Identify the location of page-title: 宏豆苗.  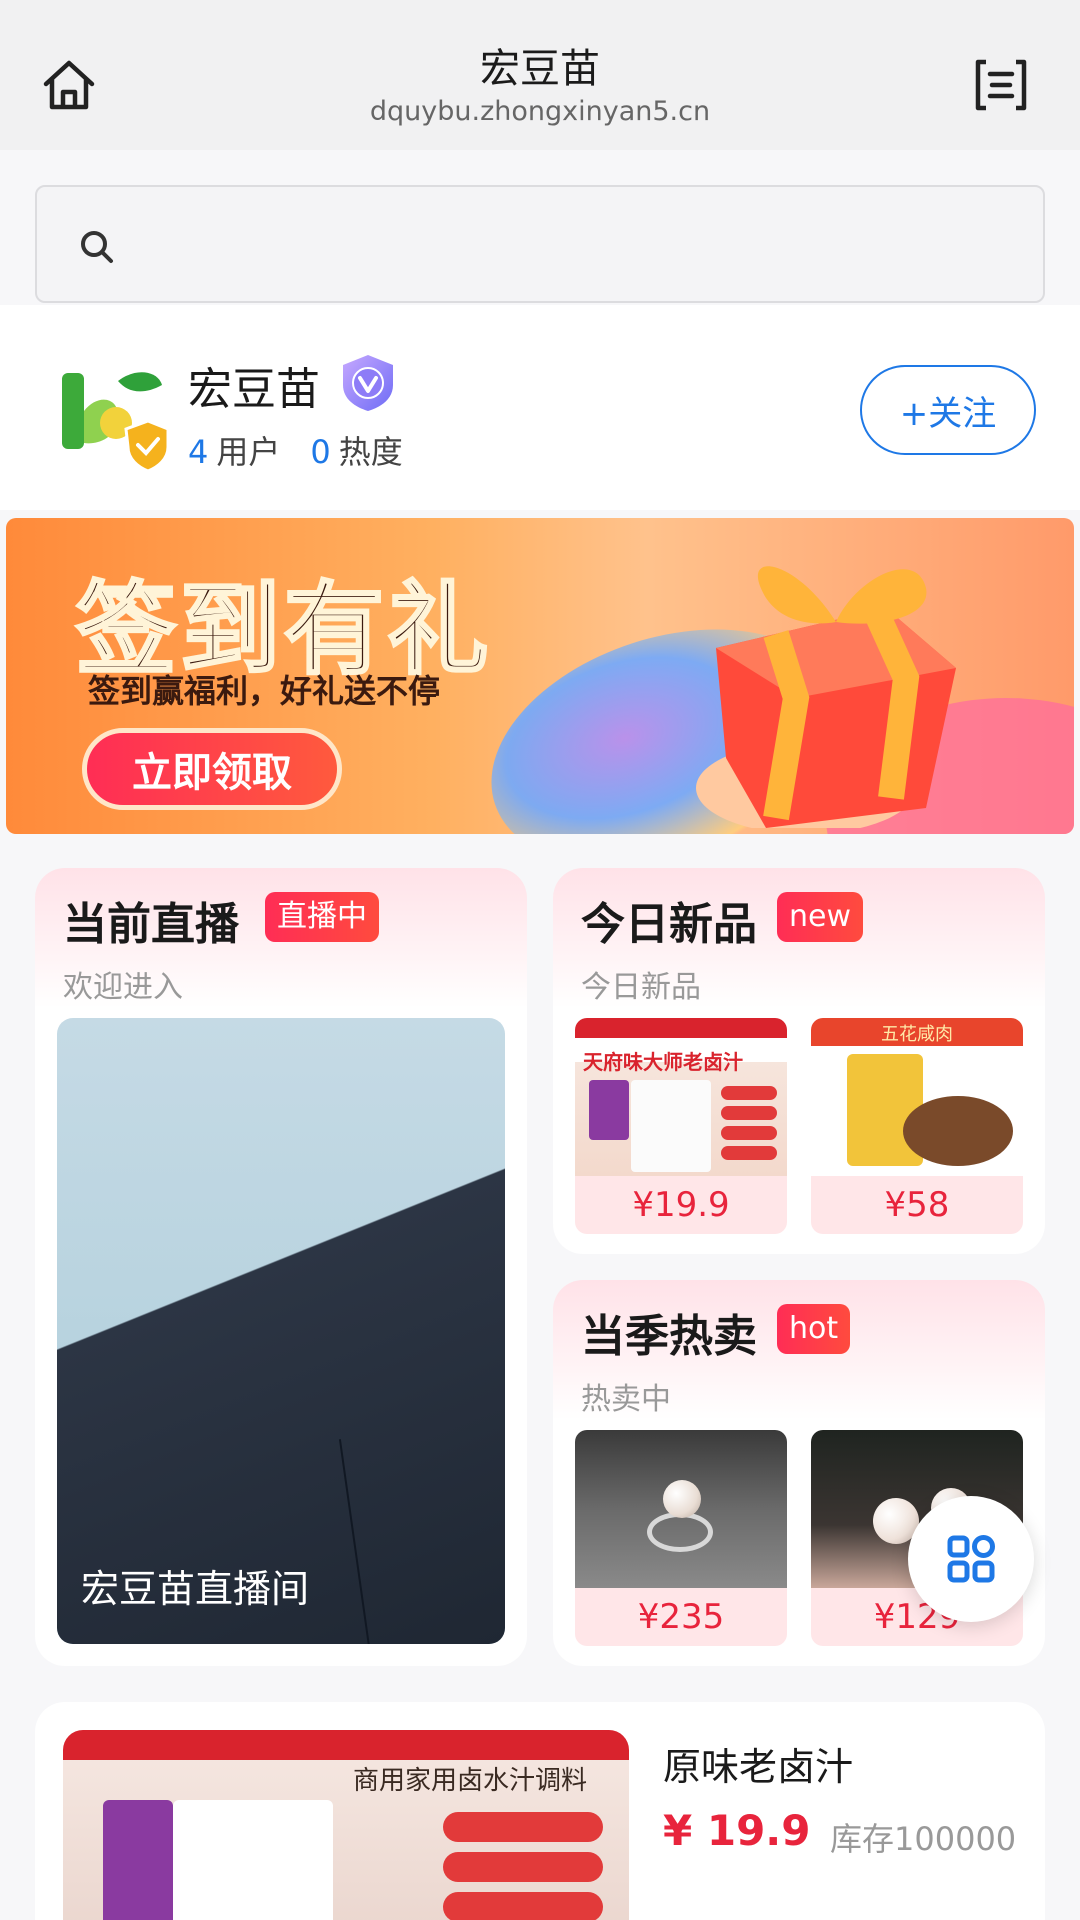
(540, 69).